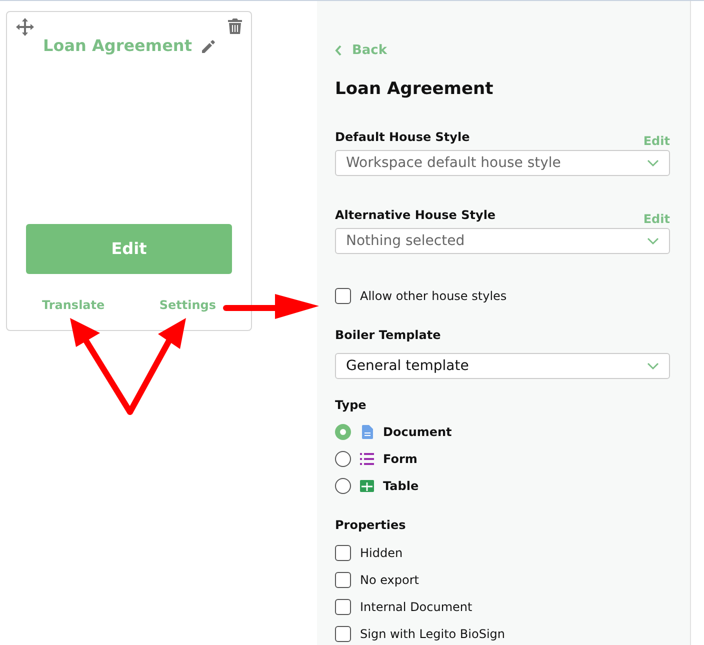  What do you see at coordinates (129, 249) in the screenshot?
I see `edit-button: Edit` at bounding box center [129, 249].